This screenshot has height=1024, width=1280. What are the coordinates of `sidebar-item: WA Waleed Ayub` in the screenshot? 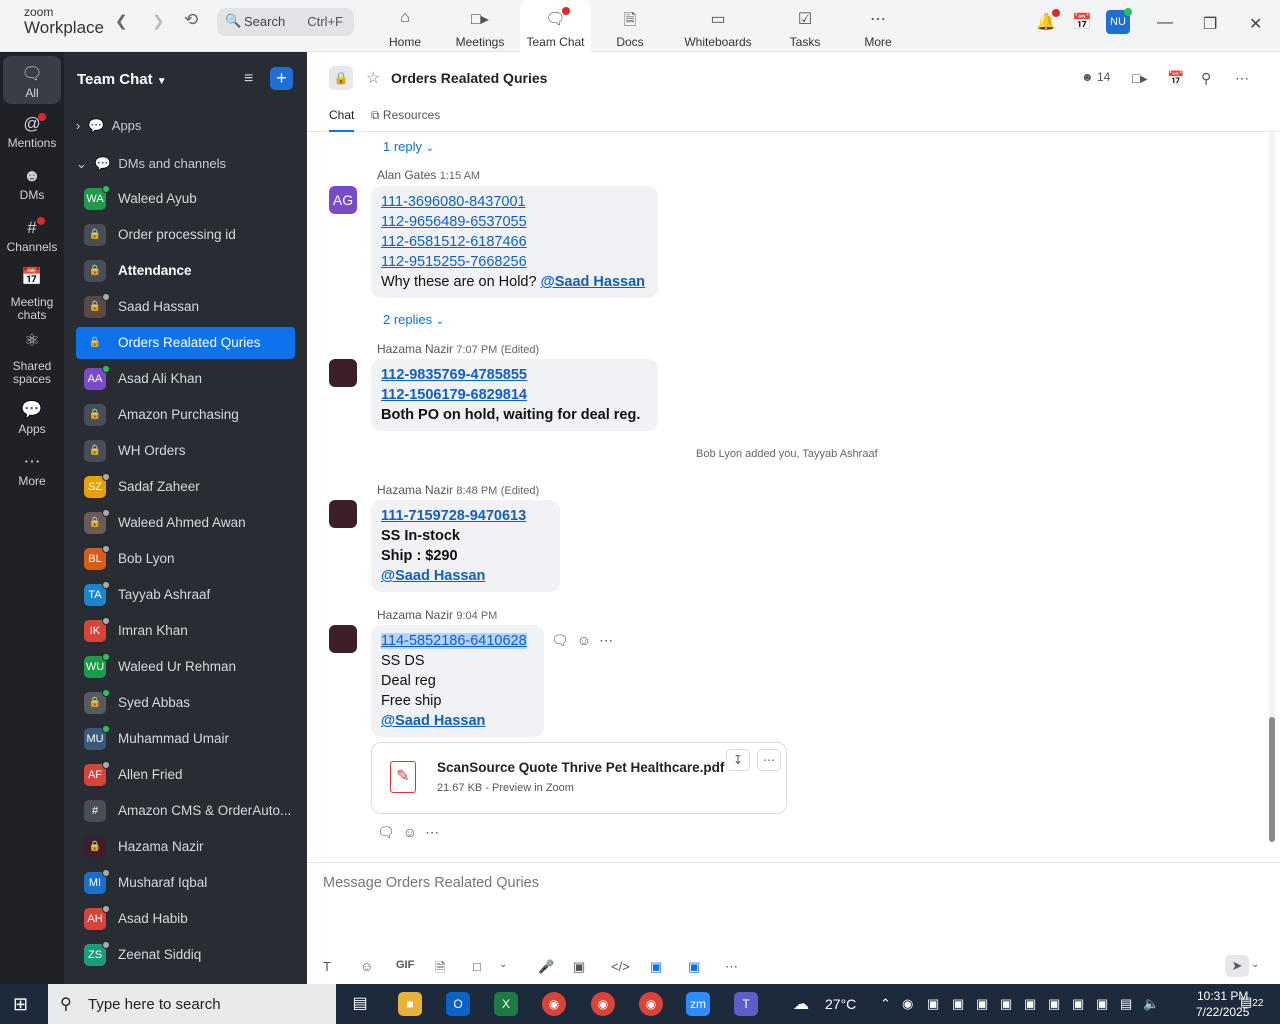 It's located at (185, 199).